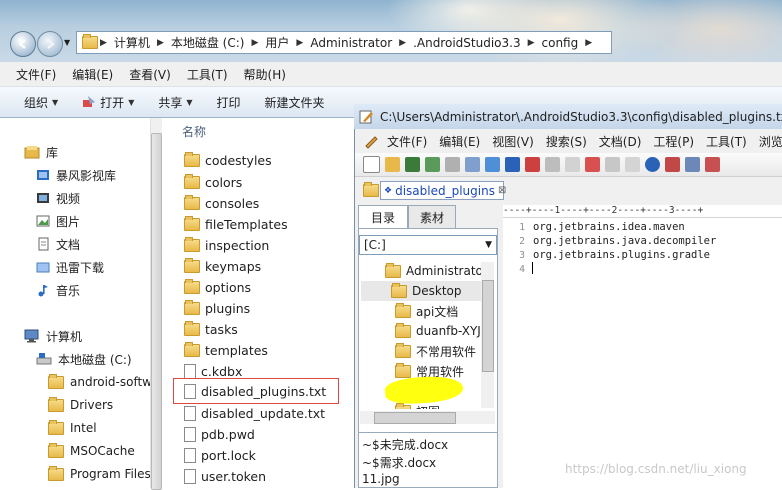 Image resolution: width=782 pixels, height=490 pixels. Describe the element at coordinates (255, 391) in the screenshot. I see `file-item-selected: disabled_plugins.txt` at that location.